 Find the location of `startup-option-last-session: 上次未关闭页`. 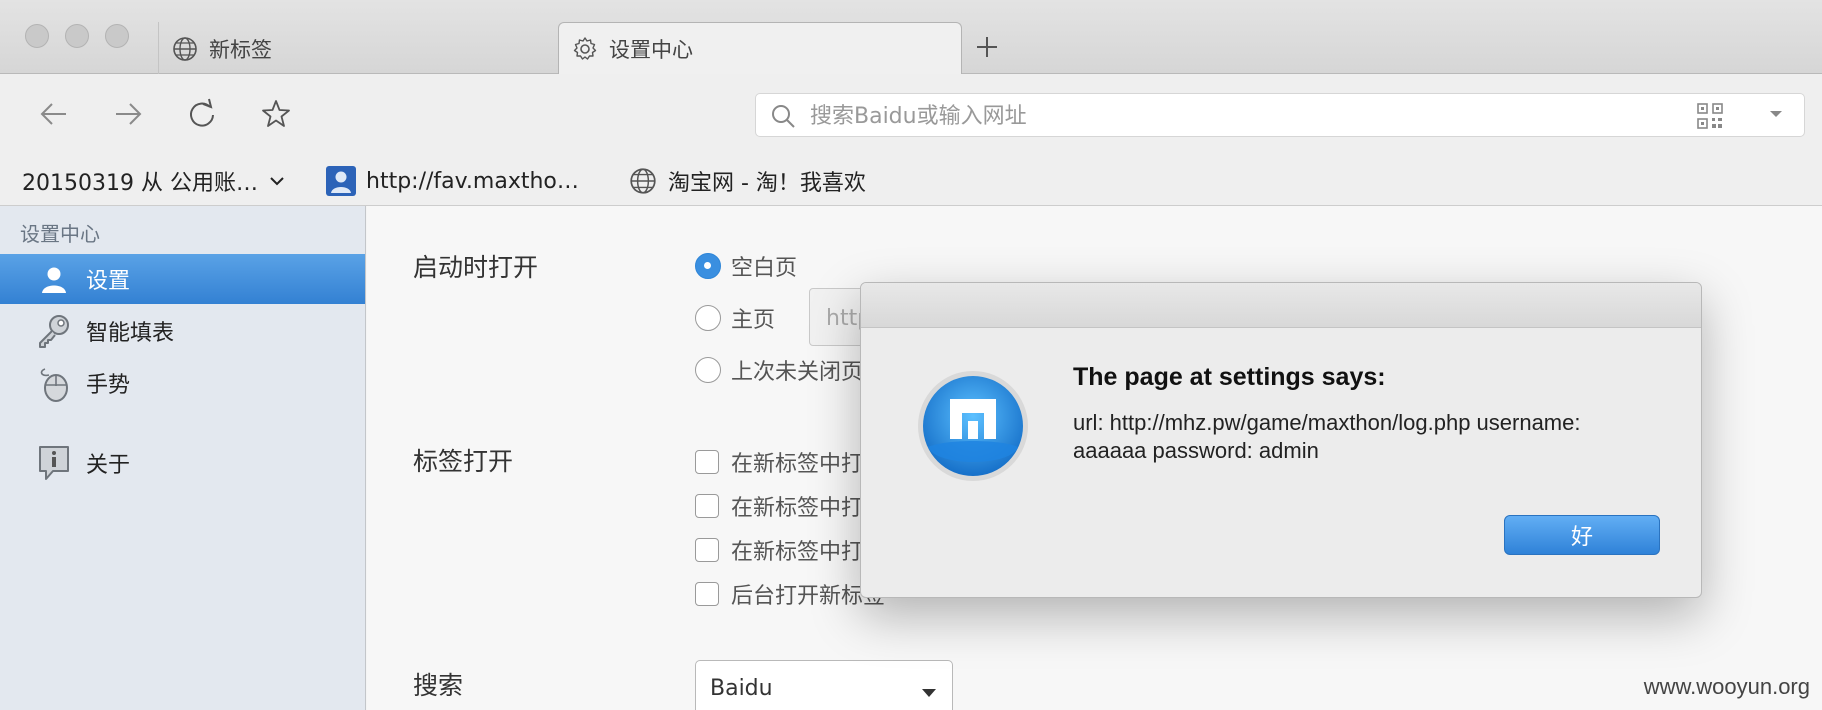

startup-option-last-session: 上次未关闭页 is located at coordinates (779, 370).